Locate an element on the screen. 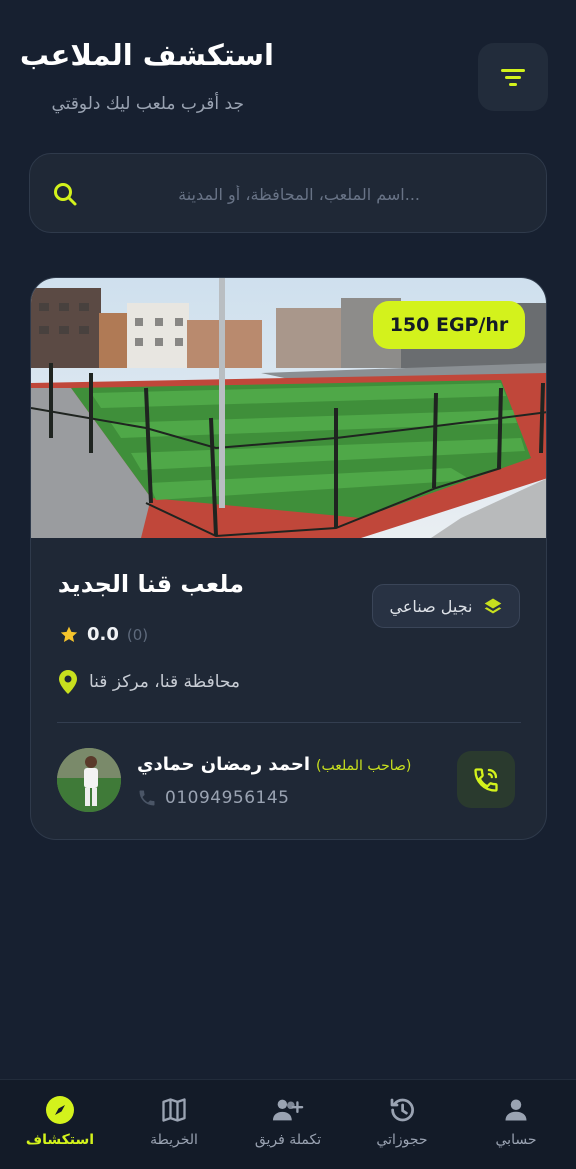  price-badge: 150 EGP/hr is located at coordinates (449, 325).